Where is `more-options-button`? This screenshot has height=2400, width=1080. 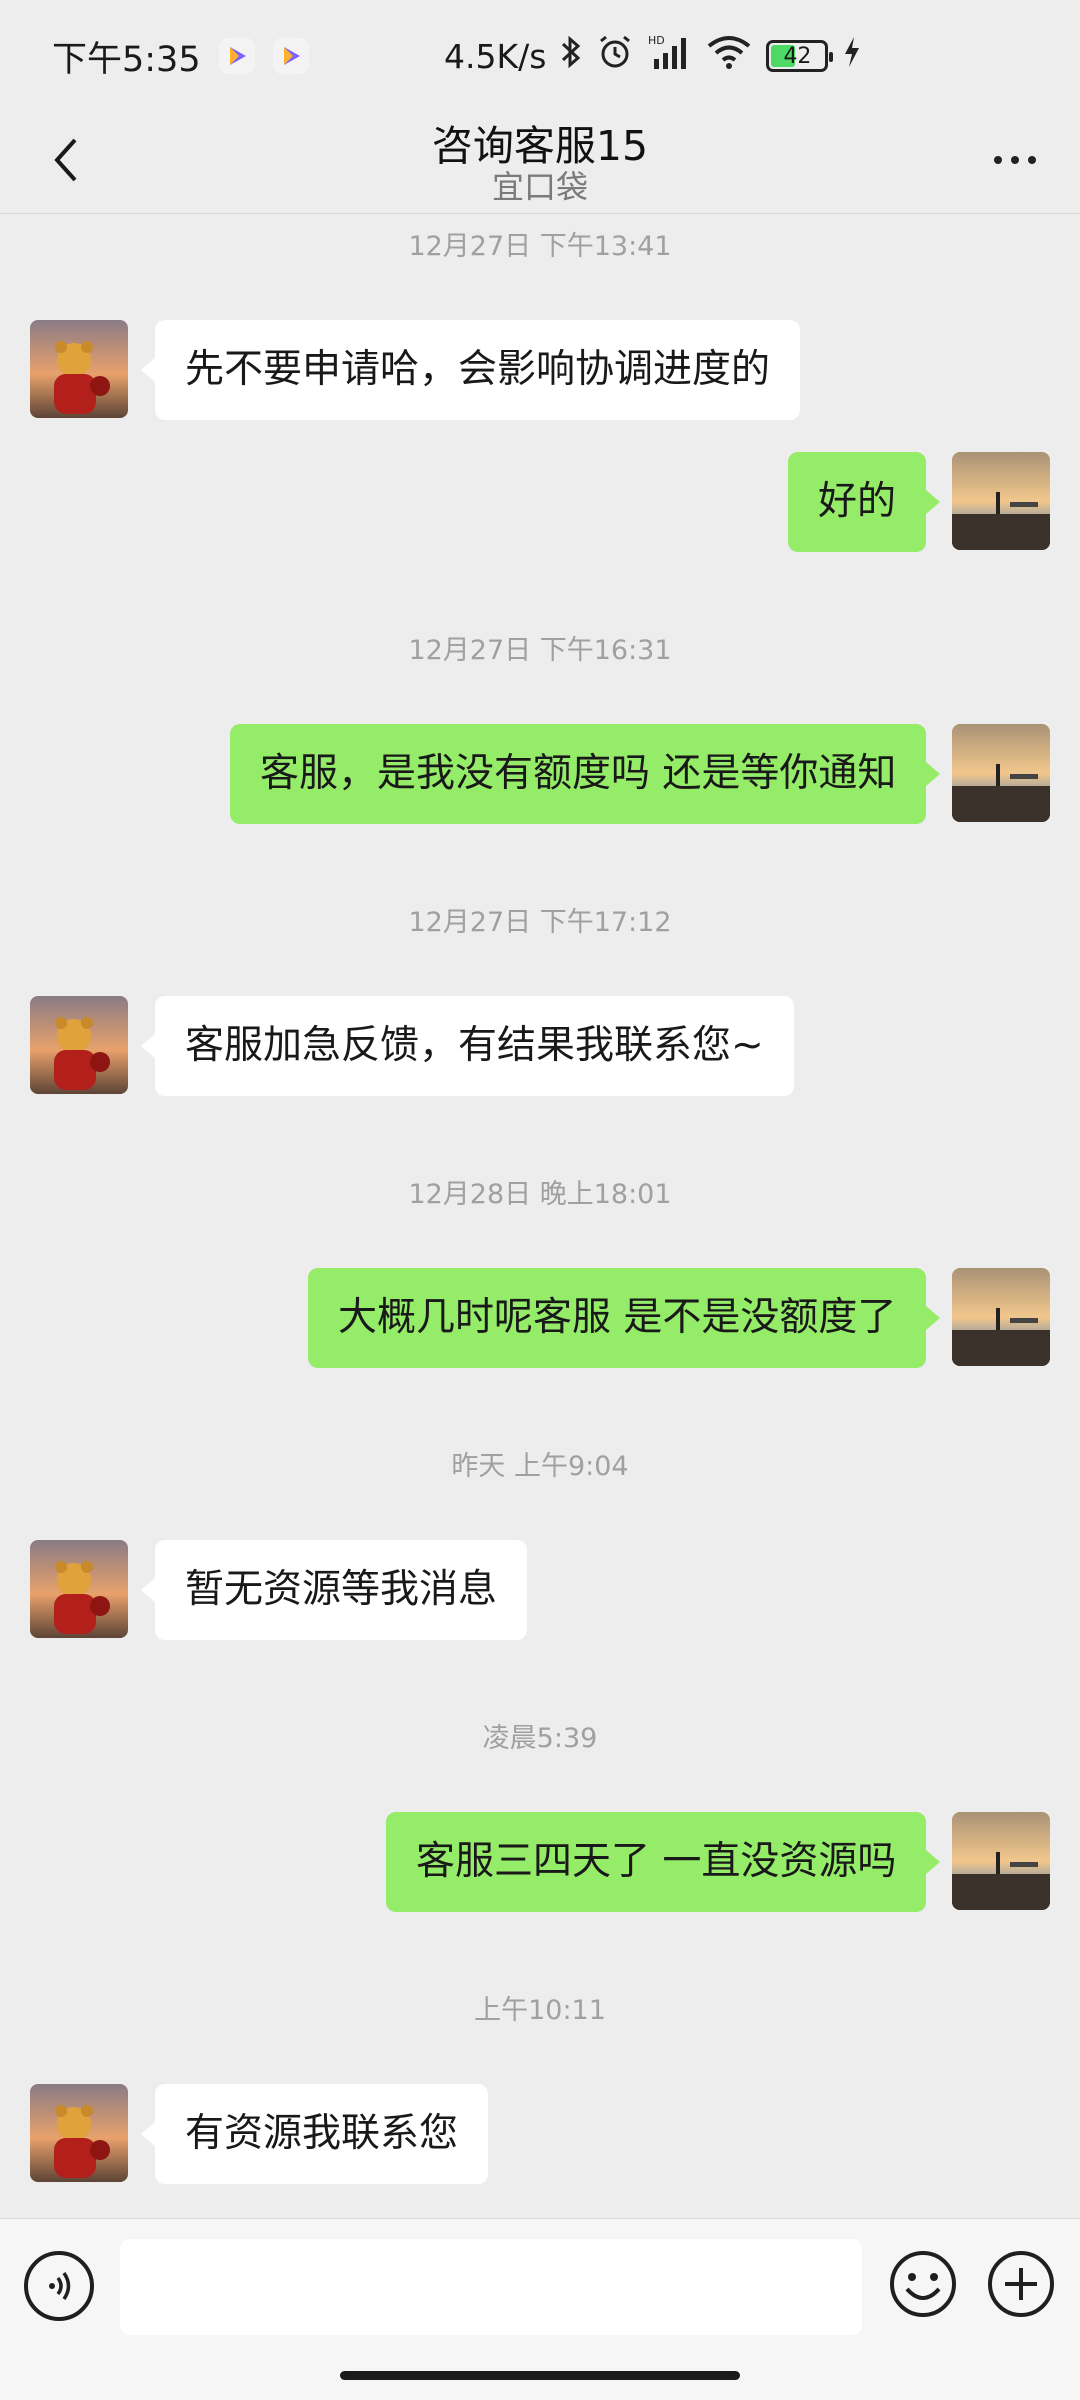 more-options-button is located at coordinates (1015, 160).